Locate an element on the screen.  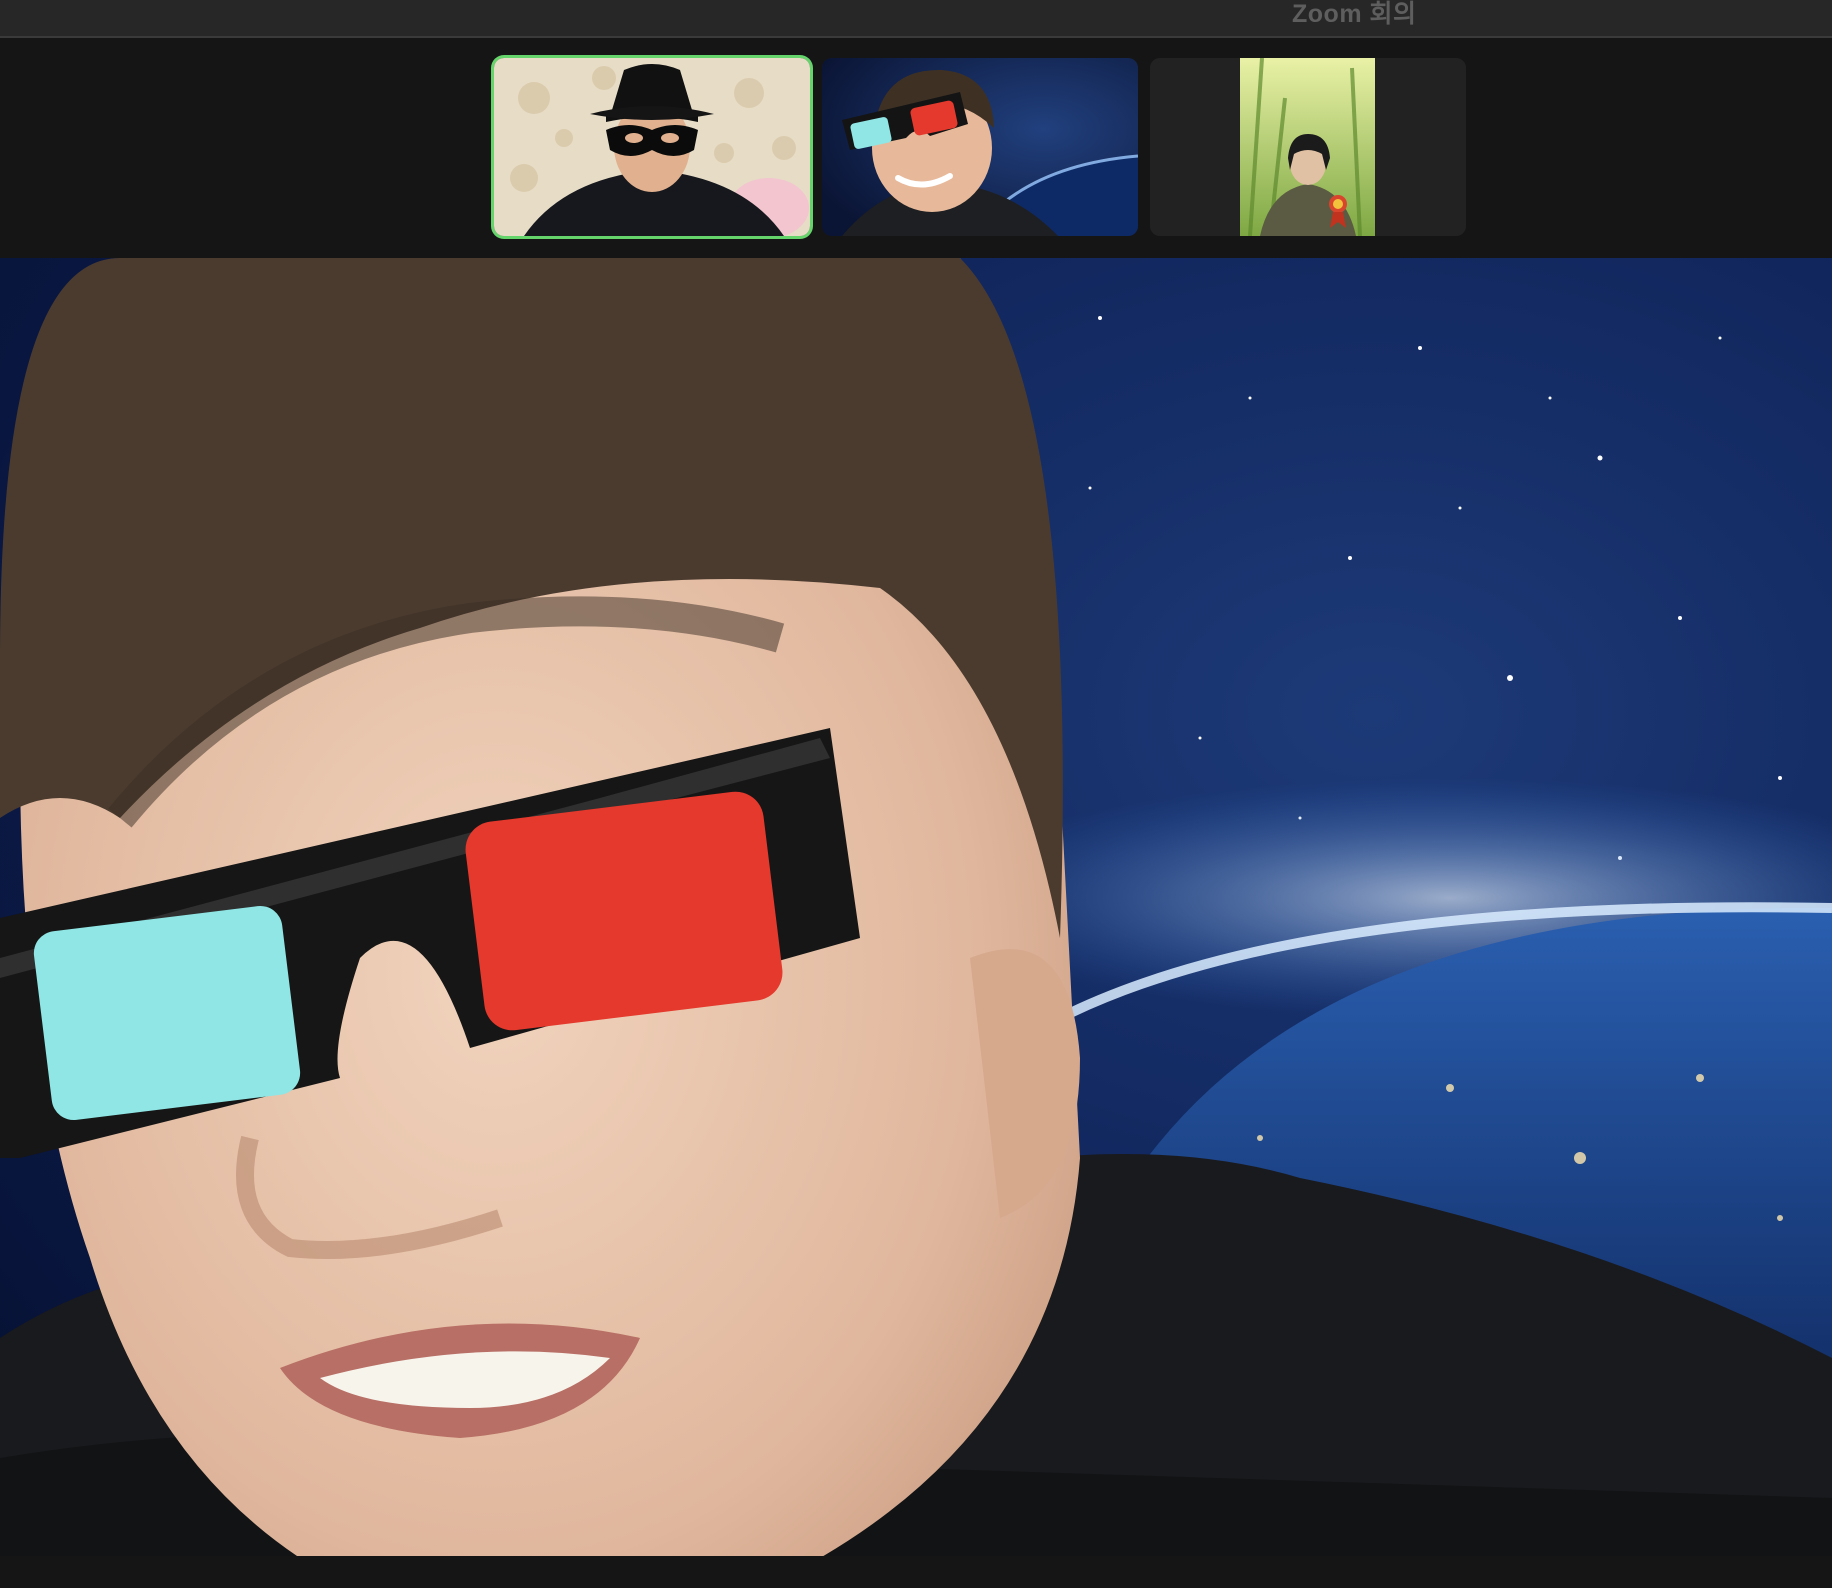
thumbnail-strip is located at coordinates (916, 148).